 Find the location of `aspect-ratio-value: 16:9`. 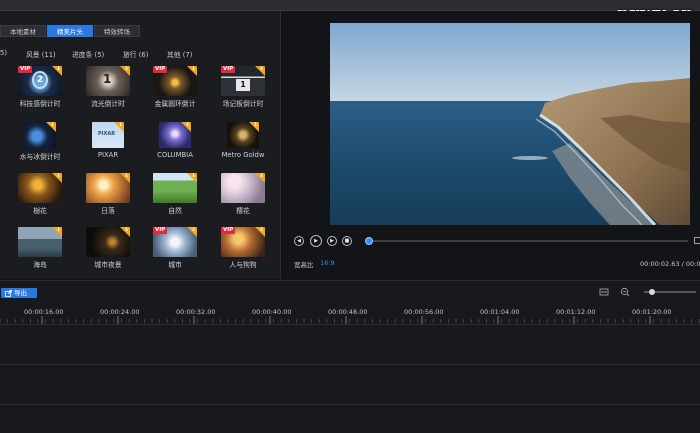

aspect-ratio-value: 16:9 is located at coordinates (327, 263).